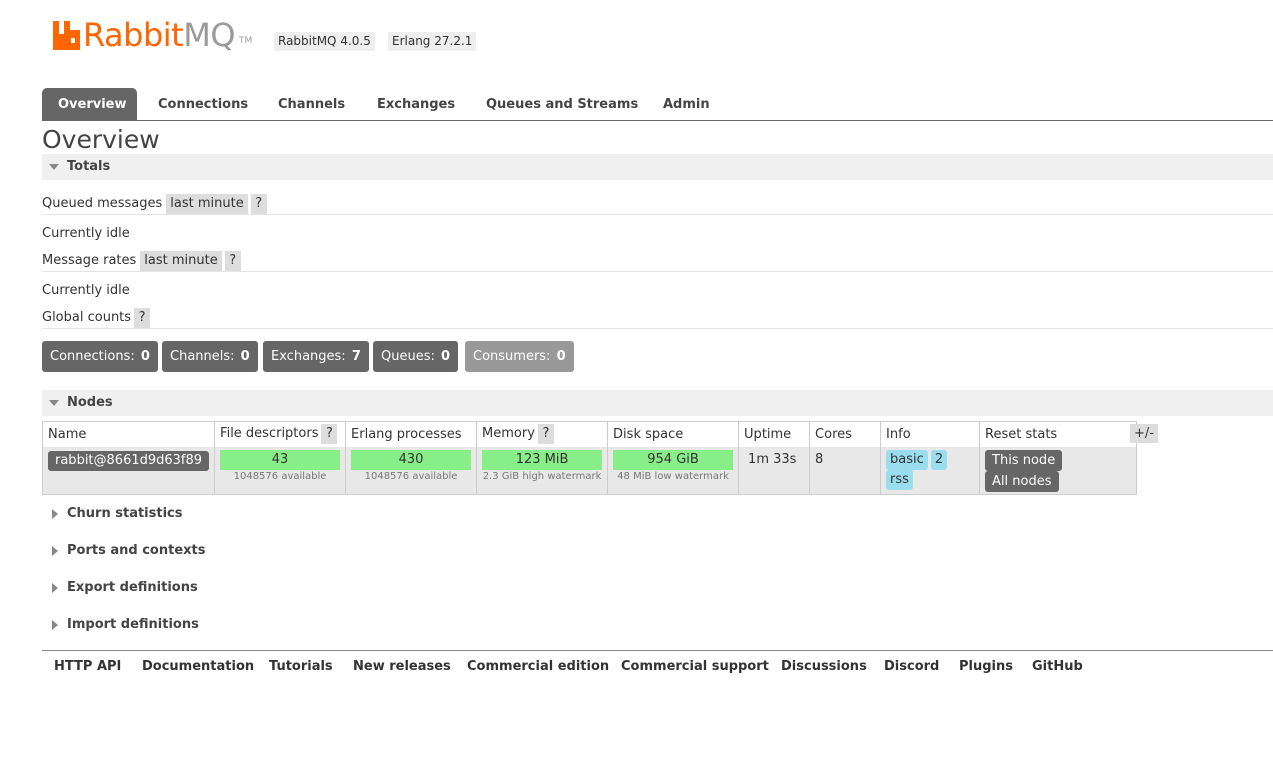 This screenshot has height=765, width=1273. I want to click on message-rates-help-button: ?, so click(232, 261).